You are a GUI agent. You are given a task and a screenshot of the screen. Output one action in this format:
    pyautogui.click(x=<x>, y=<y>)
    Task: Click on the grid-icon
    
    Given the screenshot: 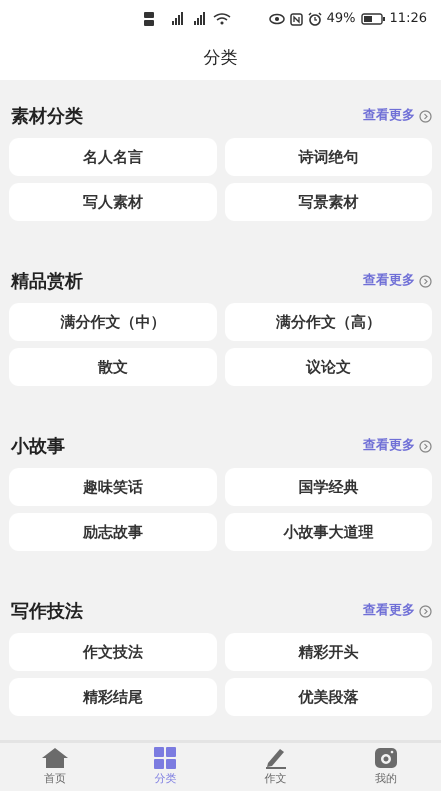 What is the action you would take?
    pyautogui.click(x=165, y=757)
    